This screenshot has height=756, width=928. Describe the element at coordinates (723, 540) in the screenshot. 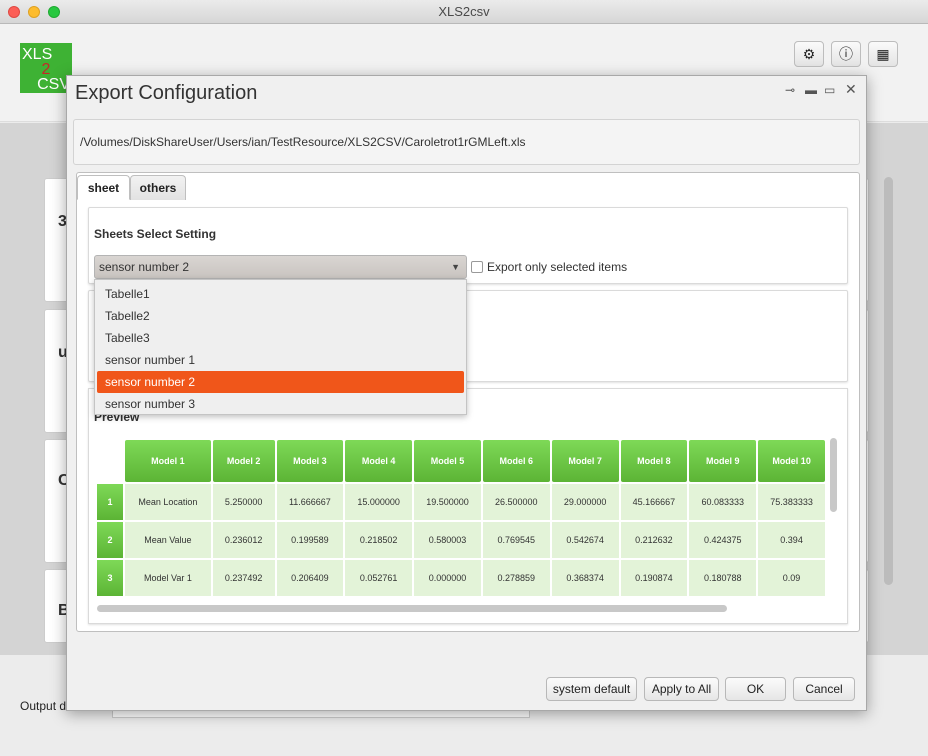

I see `table-cell: 0.424375` at that location.